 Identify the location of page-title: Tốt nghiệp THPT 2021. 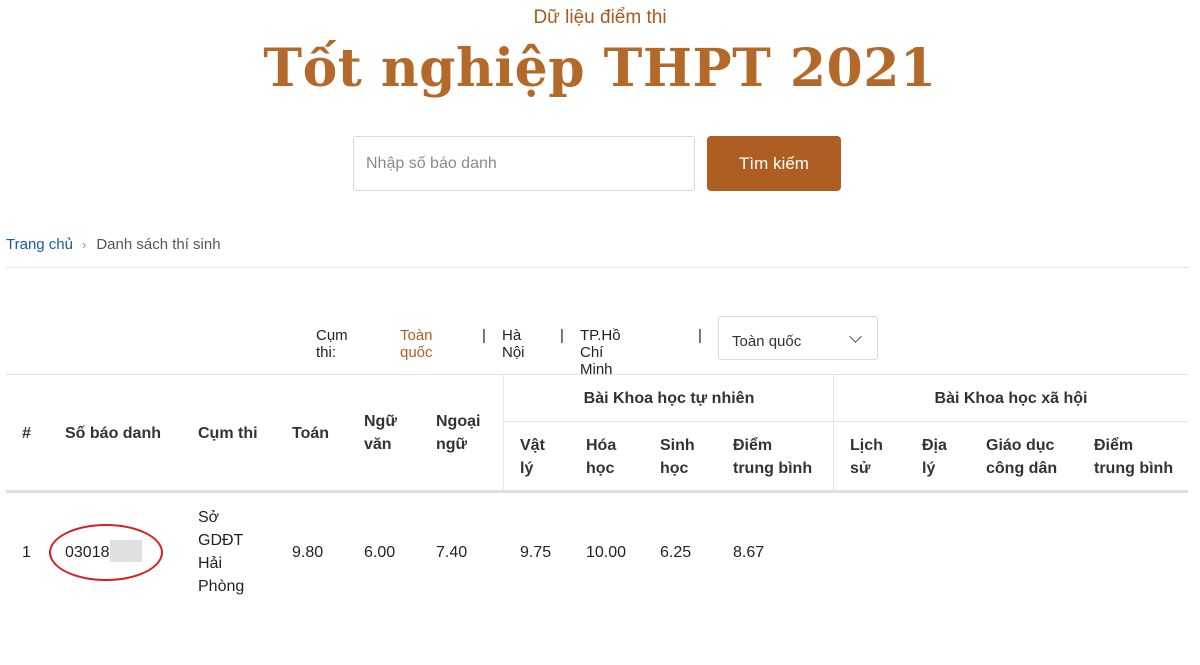
(600, 68).